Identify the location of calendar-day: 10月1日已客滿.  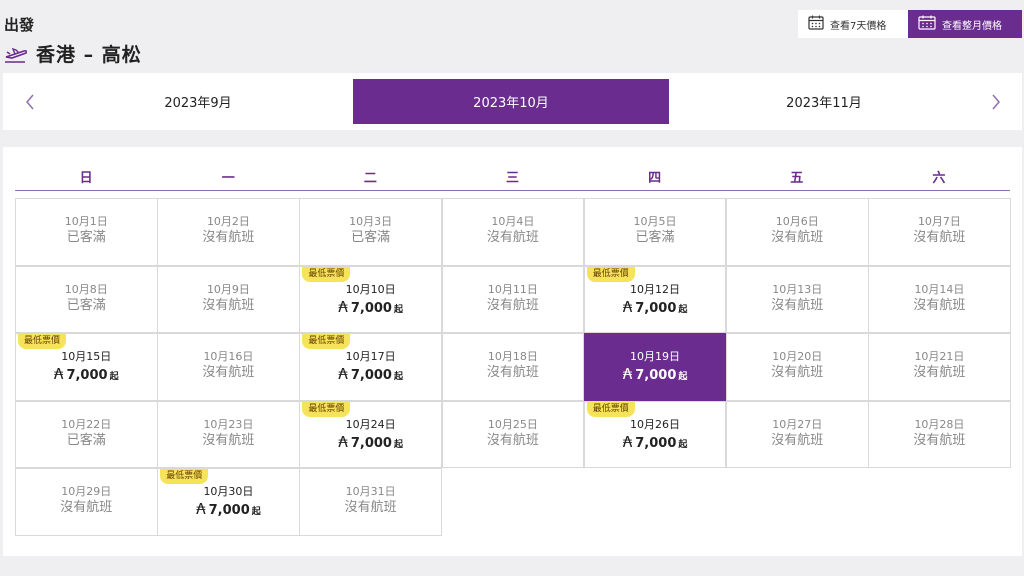
(86, 232).